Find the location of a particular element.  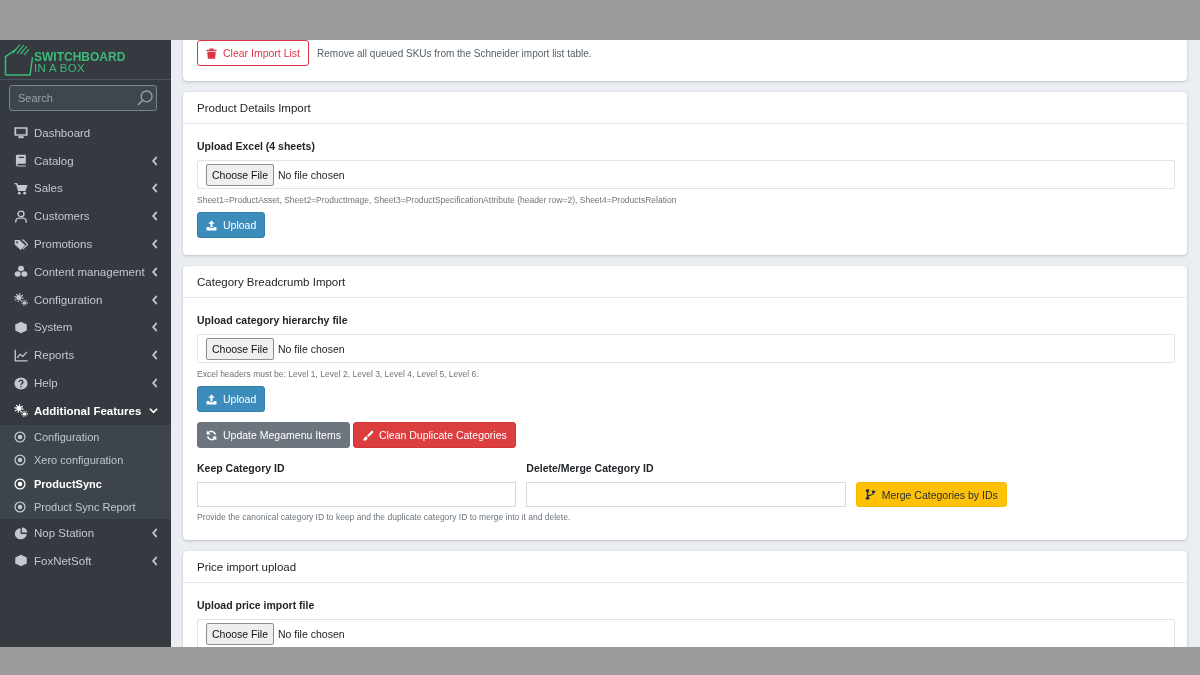

menu-item: Catalog is located at coordinates (85, 160).